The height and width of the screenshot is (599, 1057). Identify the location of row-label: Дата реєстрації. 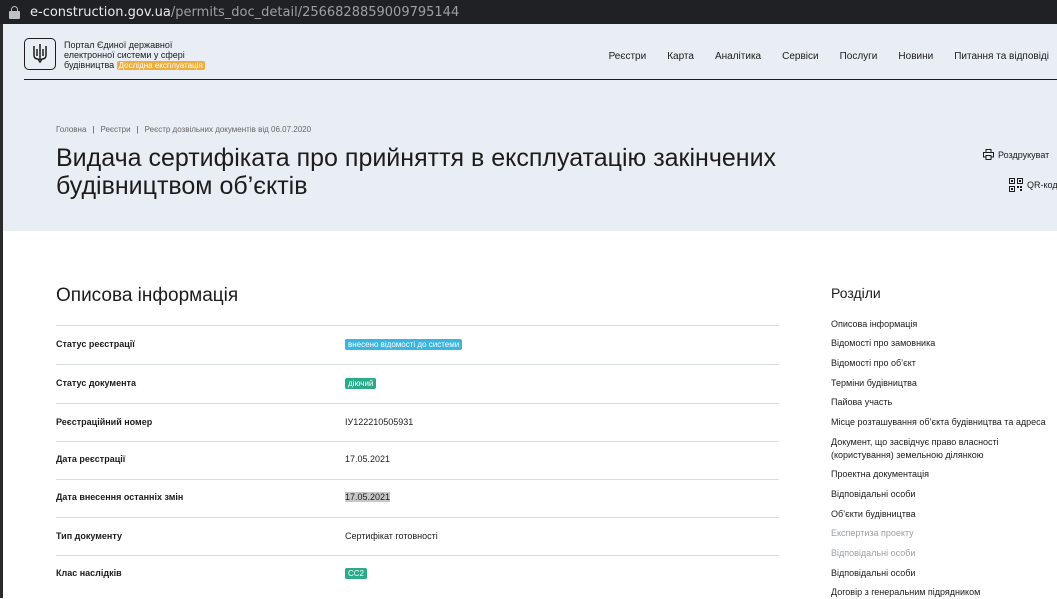
(91, 459).